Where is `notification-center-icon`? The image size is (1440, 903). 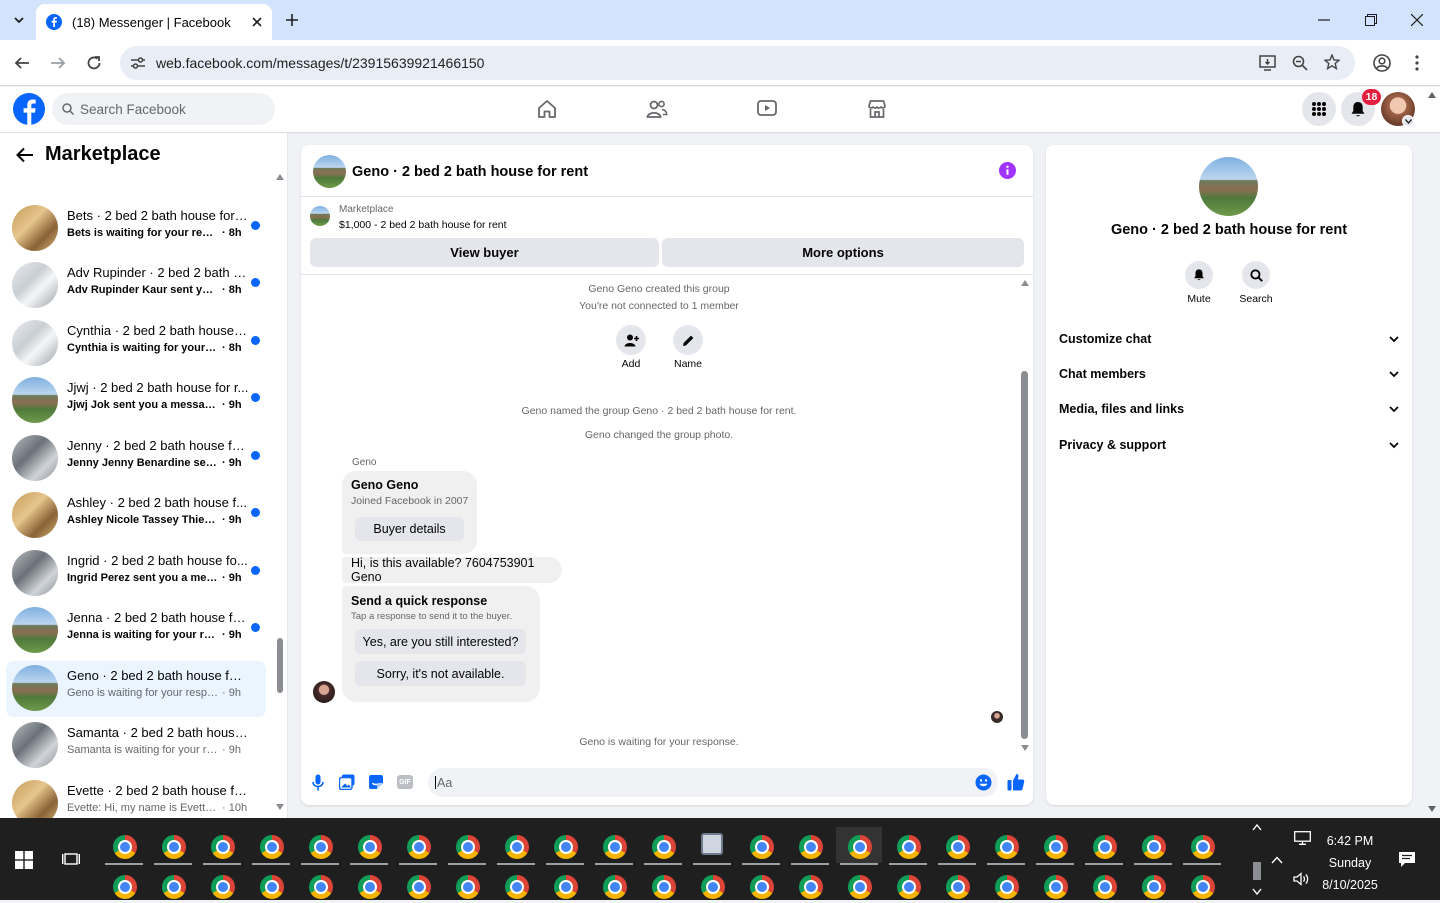
notification-center-icon is located at coordinates (1407, 859).